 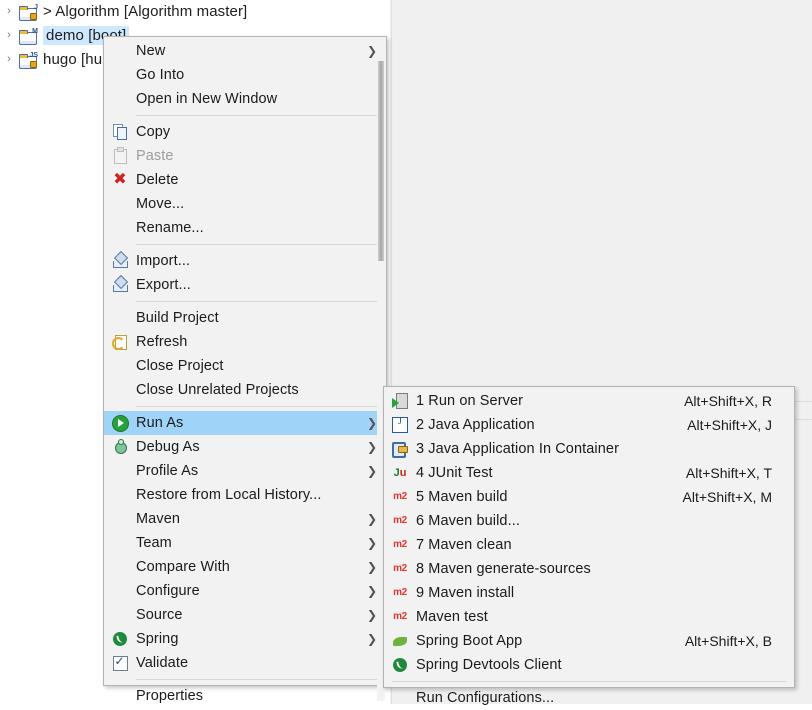 What do you see at coordinates (729, 425) in the screenshot?
I see `menu-item-shortcut: Alt+Shift+X, J` at bounding box center [729, 425].